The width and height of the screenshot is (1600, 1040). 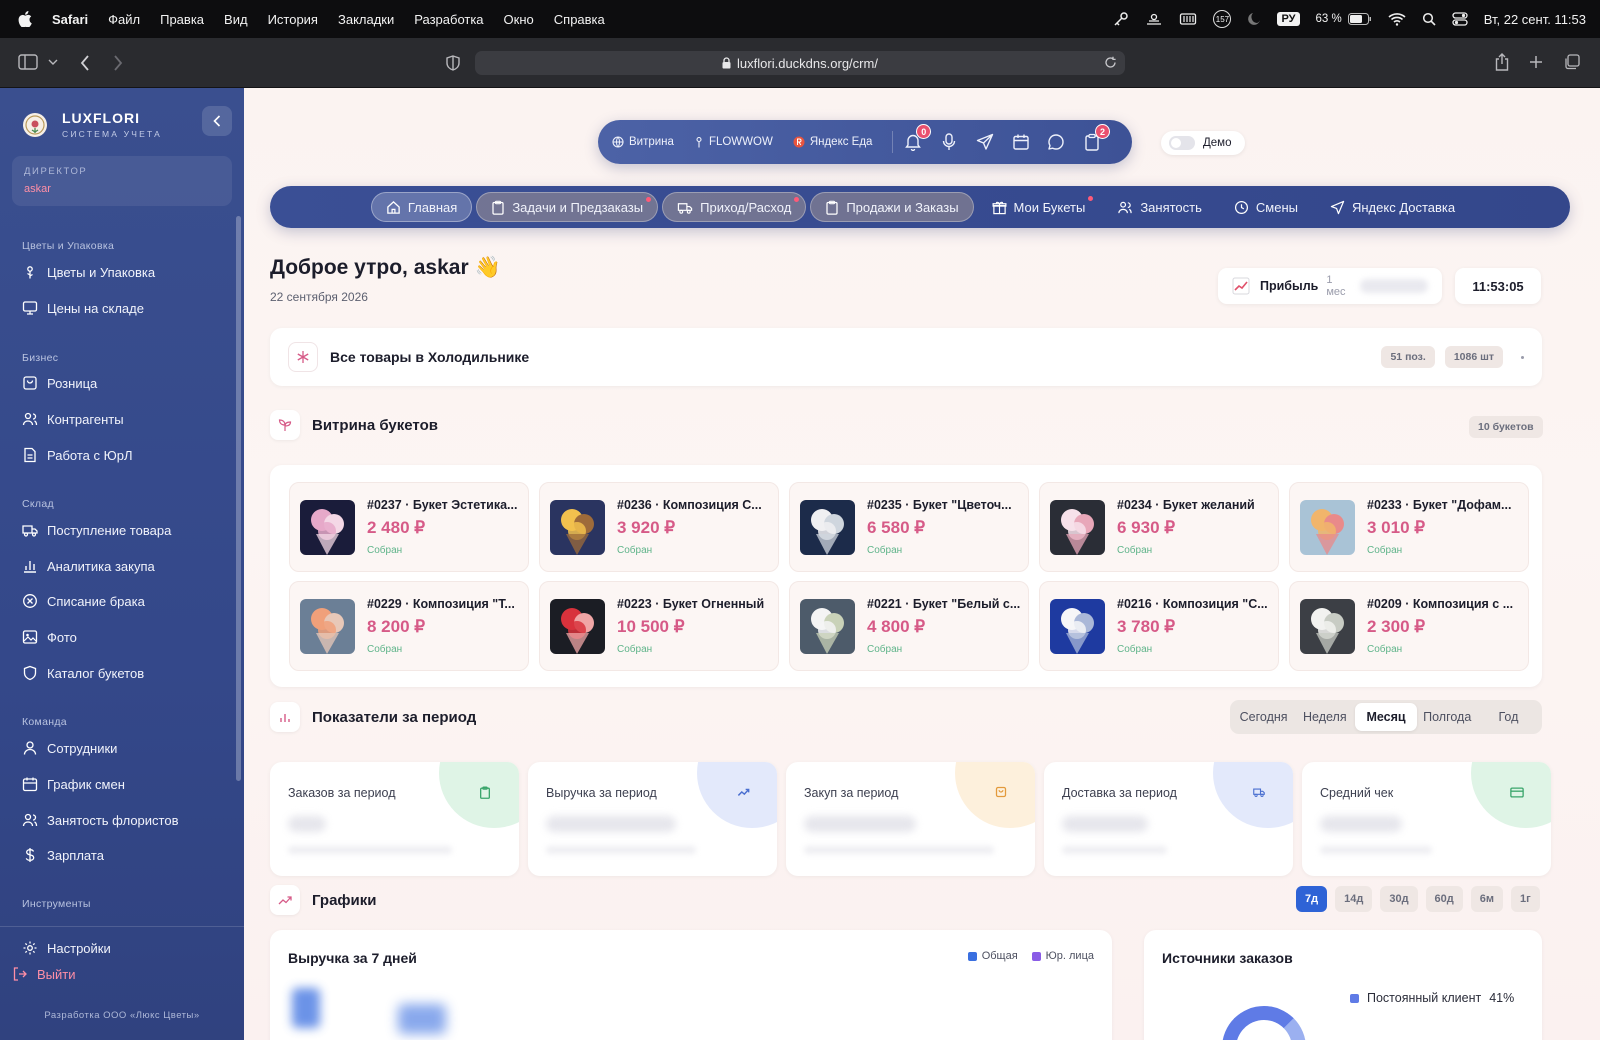 I want to click on forward-icon, so click(x=118, y=63).